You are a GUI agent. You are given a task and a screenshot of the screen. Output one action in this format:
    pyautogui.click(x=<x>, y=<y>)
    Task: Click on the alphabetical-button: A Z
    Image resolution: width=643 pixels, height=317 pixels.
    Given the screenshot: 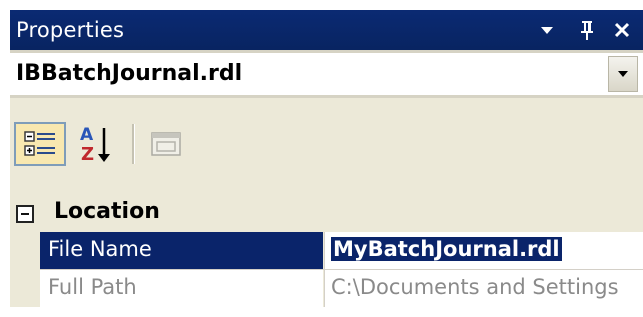 What is the action you would take?
    pyautogui.click(x=96, y=144)
    